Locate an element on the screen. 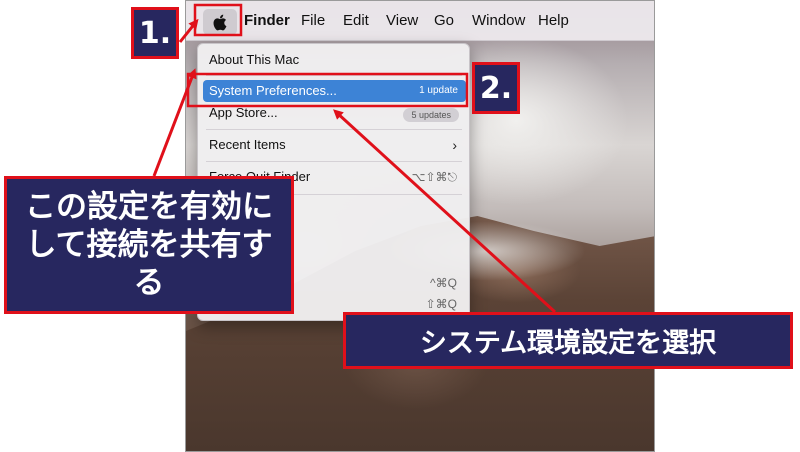 The width and height of the screenshot is (800, 452). step-1-number: 1. is located at coordinates (155, 33).